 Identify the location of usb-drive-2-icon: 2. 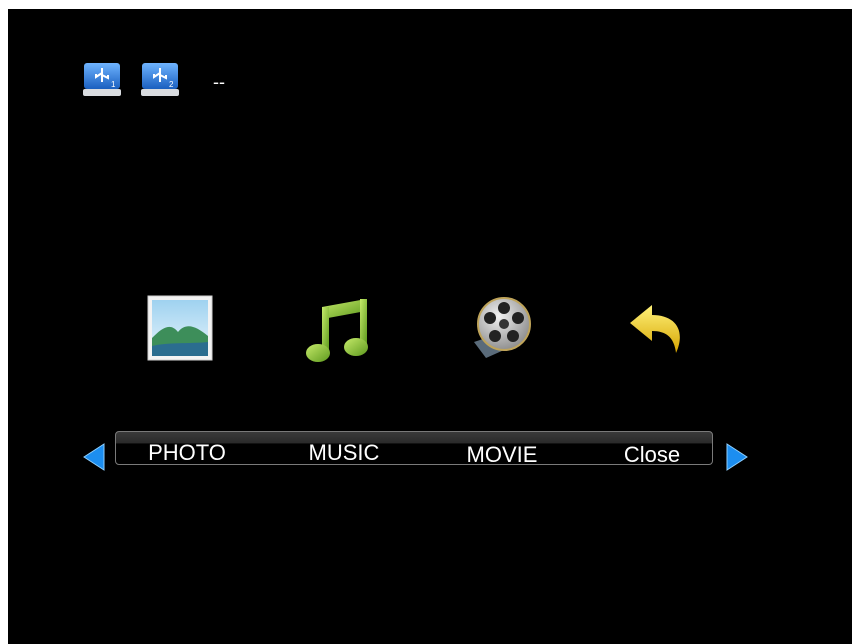
(160, 81).